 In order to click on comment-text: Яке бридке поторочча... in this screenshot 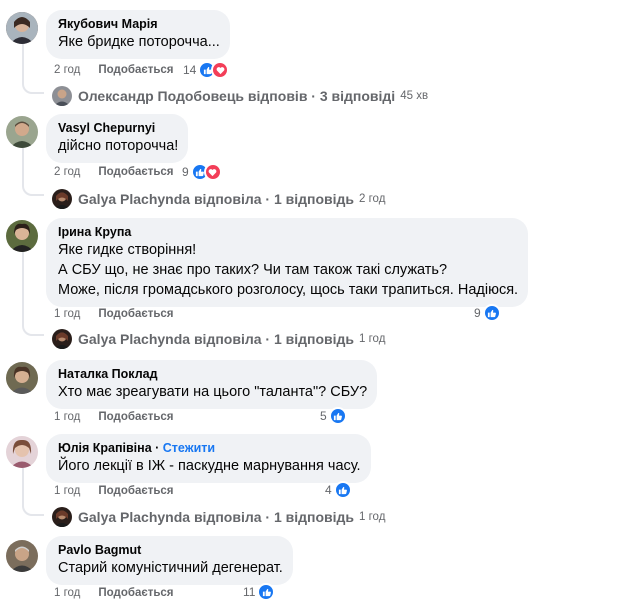, I will do `click(139, 42)`.